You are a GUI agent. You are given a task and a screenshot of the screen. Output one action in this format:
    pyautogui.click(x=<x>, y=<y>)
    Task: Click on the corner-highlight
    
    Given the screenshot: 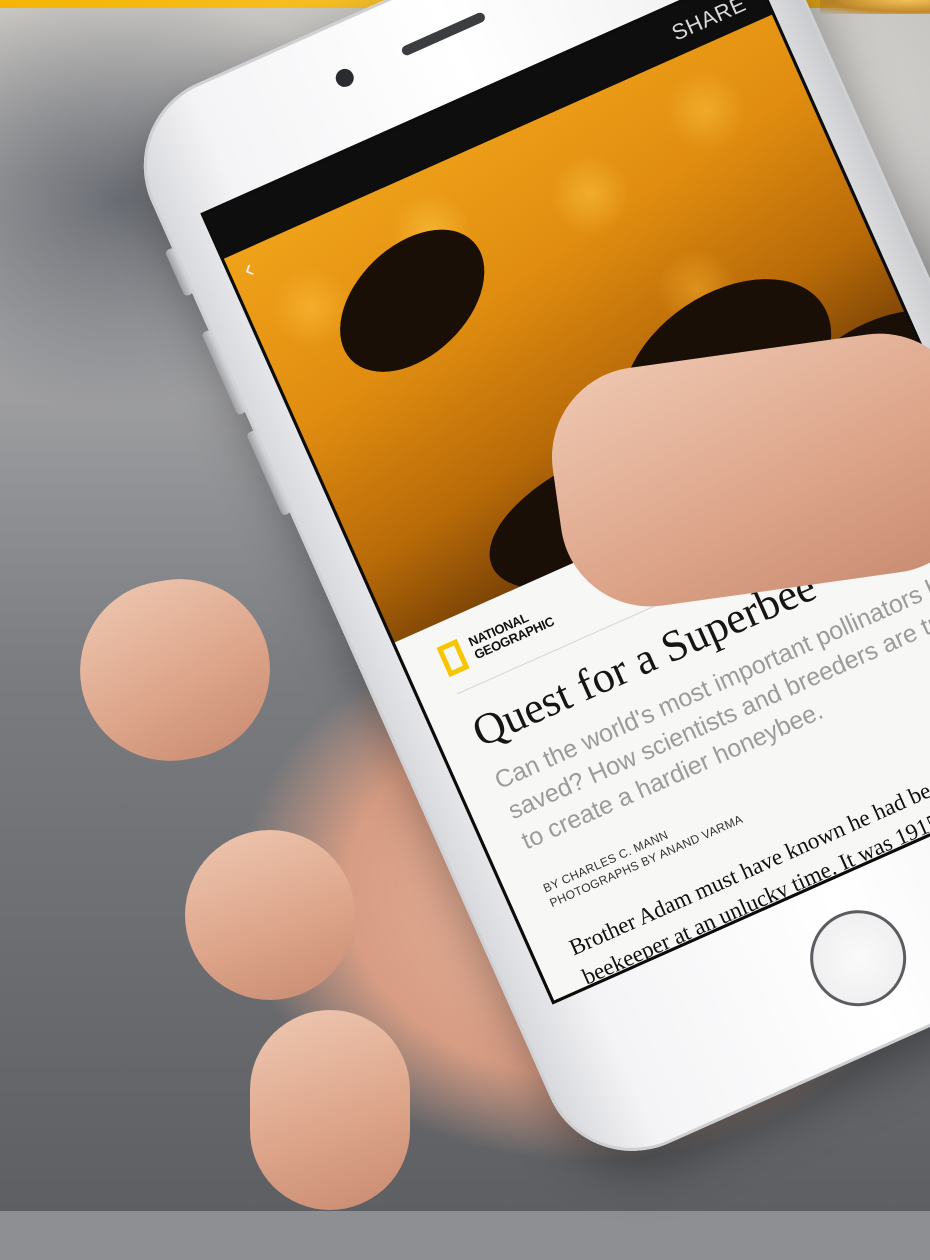 What is the action you would take?
    pyautogui.click(x=875, y=7)
    